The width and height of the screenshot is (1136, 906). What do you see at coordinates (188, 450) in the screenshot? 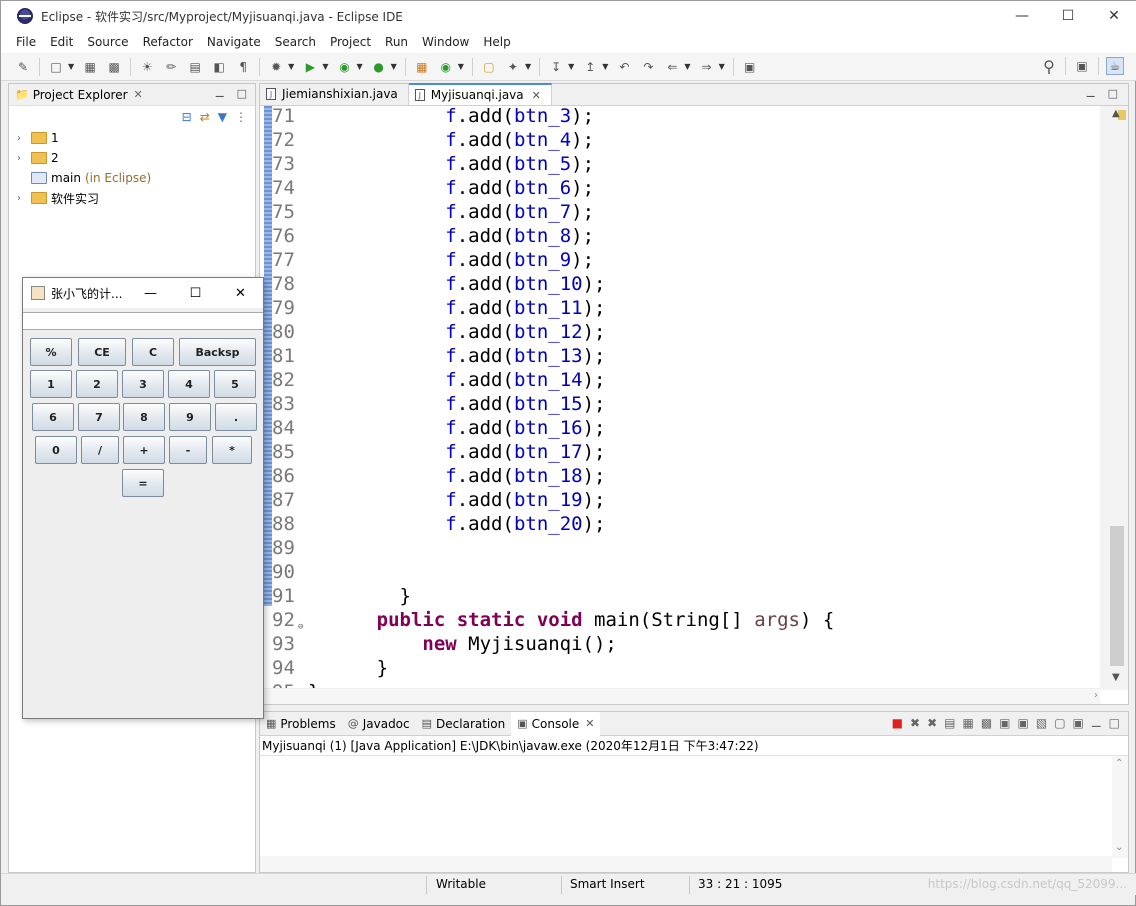
I see `calc-button--: -` at bounding box center [188, 450].